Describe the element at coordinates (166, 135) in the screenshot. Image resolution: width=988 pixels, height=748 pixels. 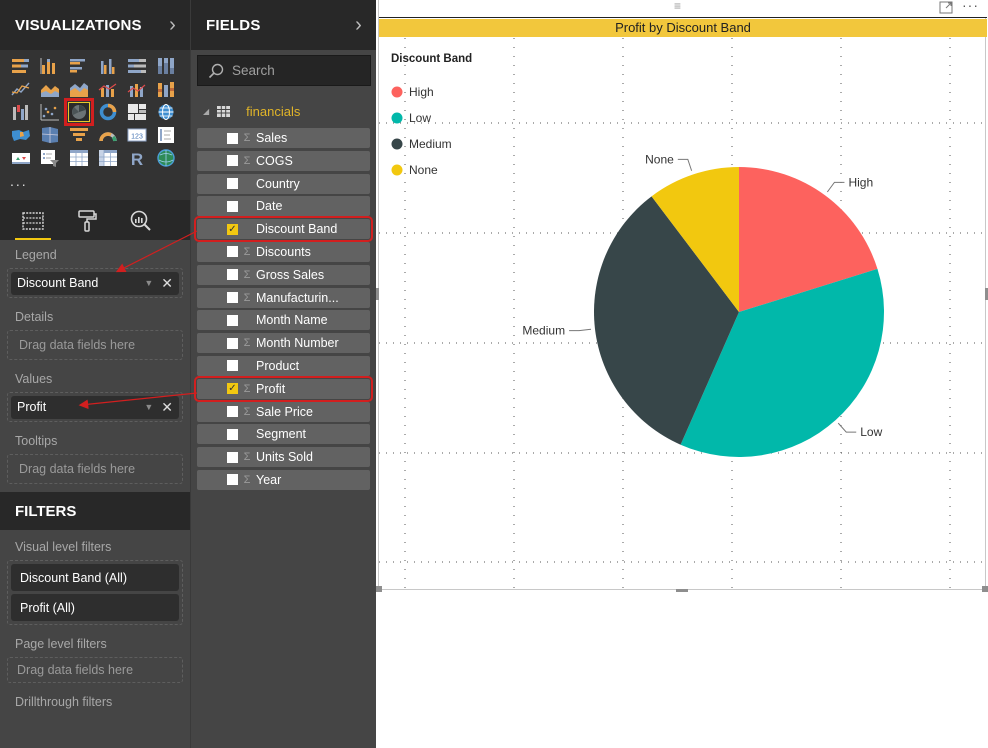
I see `visual-type-multi-row-card-icon` at that location.